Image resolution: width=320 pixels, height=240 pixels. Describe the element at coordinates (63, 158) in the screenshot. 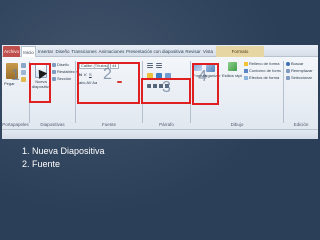

I see `slide-notes-list: 1. Nueva Diapositiva 2. Fuente` at that location.